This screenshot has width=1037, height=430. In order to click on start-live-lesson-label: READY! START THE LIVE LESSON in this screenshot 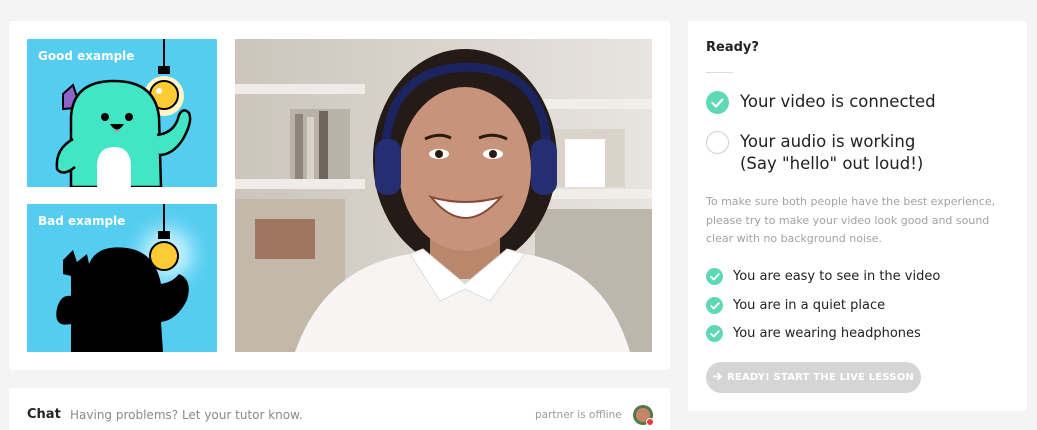, I will do `click(820, 377)`.